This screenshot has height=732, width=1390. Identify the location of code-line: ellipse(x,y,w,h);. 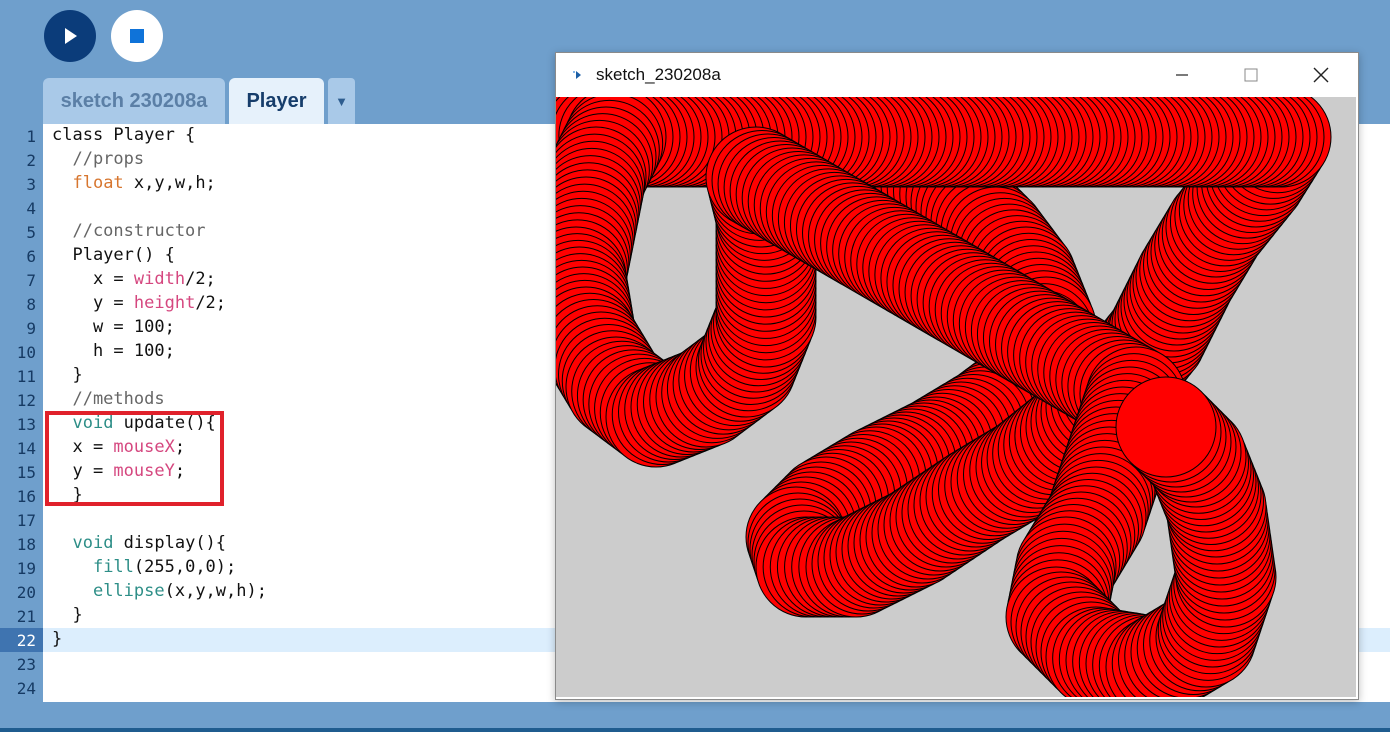
(159, 591).